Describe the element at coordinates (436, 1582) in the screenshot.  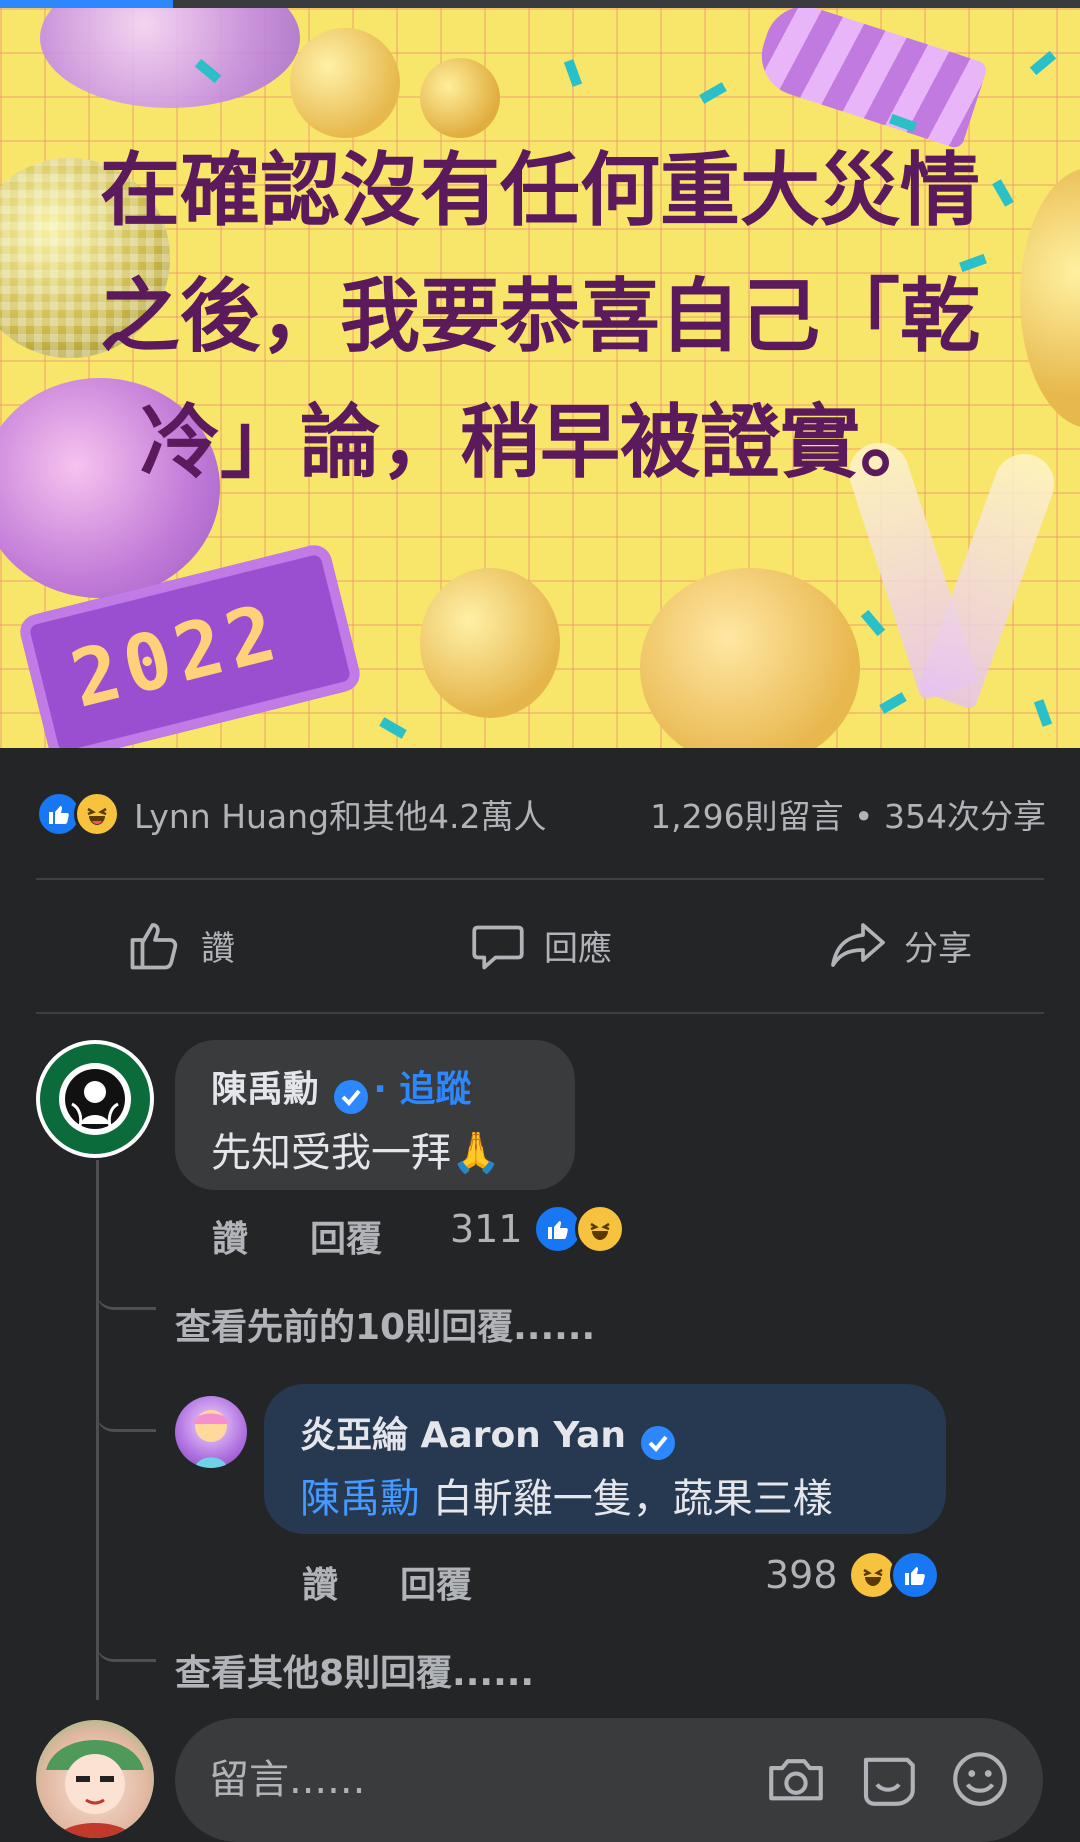
I see `reply-reply-link: 回覆` at that location.